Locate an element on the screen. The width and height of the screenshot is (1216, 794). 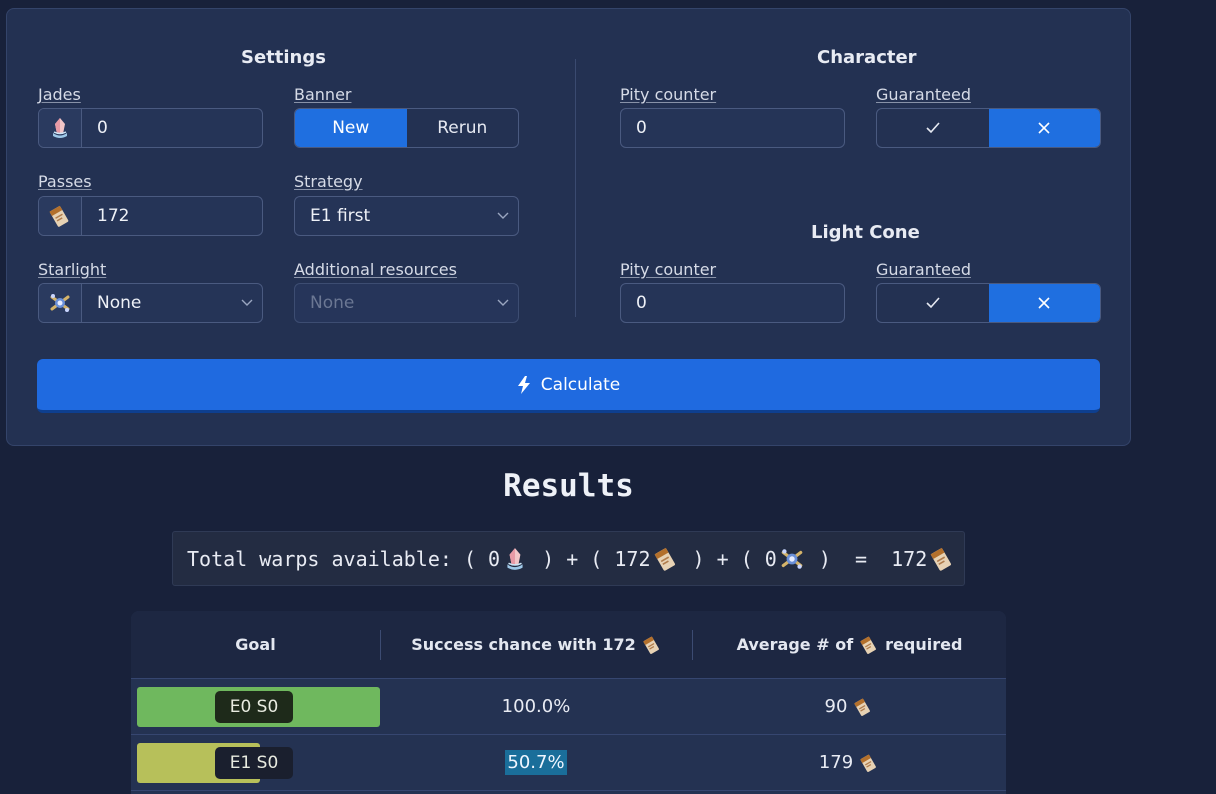
success-chance-value: 50.7% is located at coordinates (536, 762).